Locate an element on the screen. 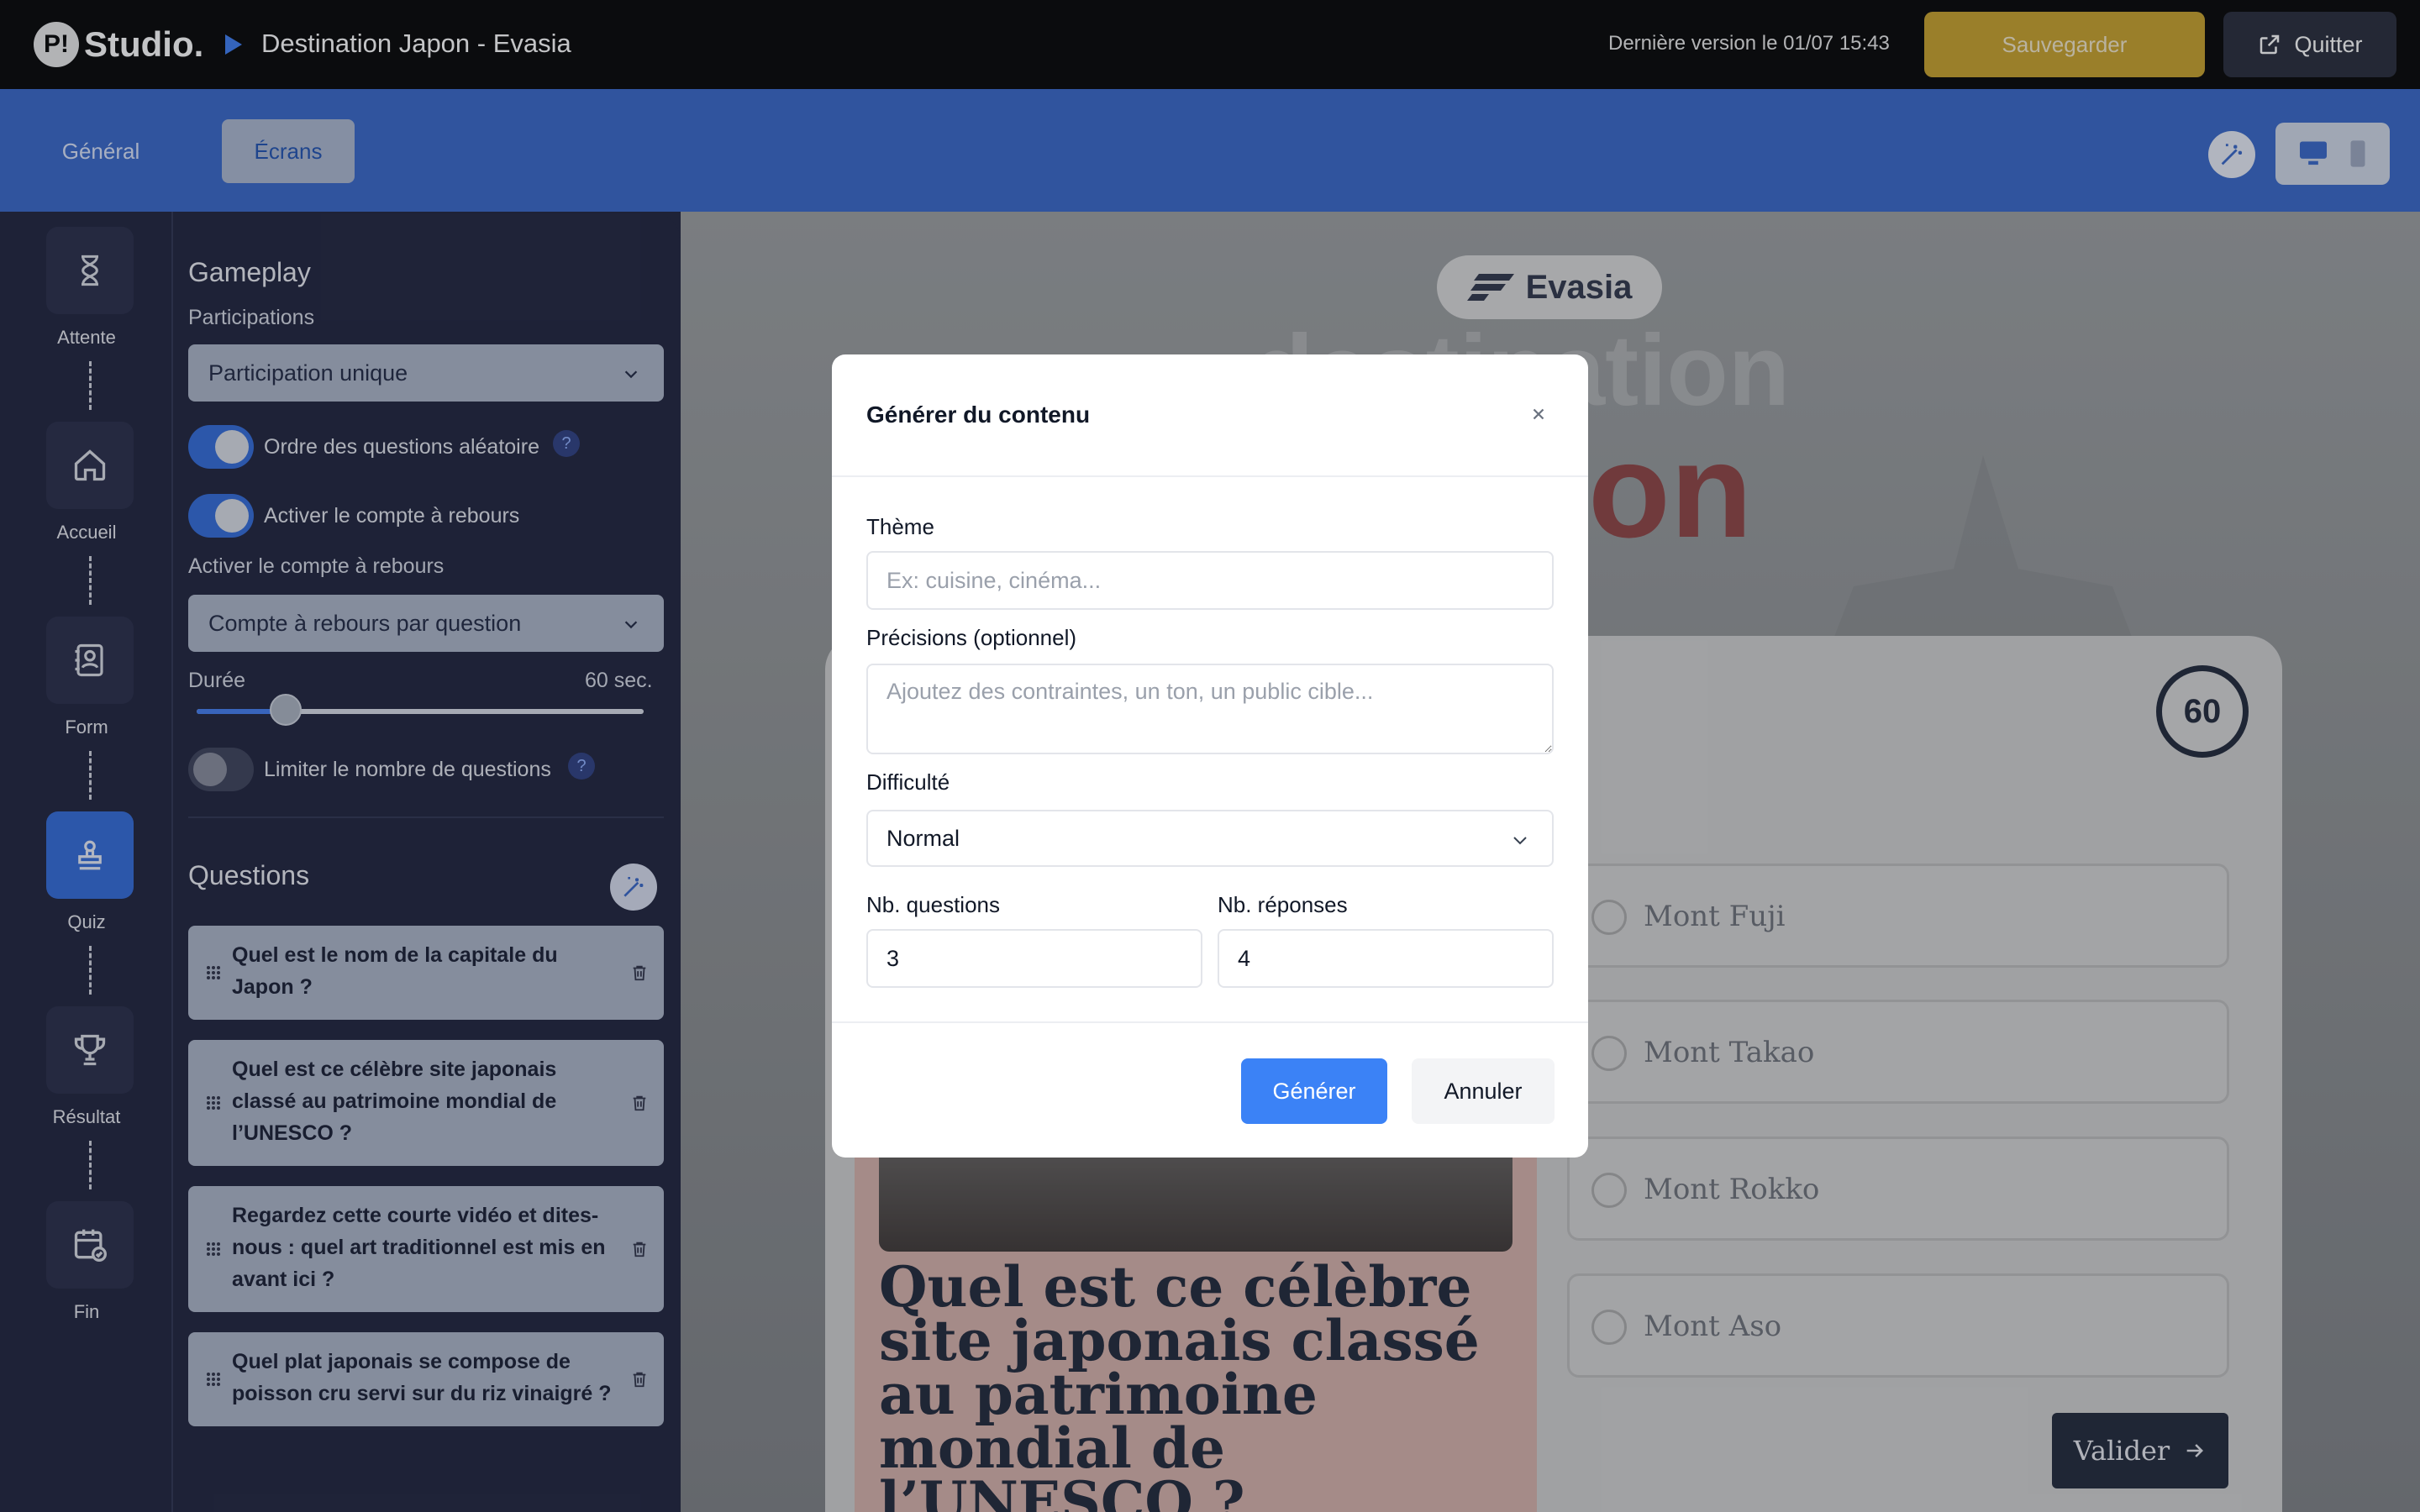  theme-input is located at coordinates (1210, 580).